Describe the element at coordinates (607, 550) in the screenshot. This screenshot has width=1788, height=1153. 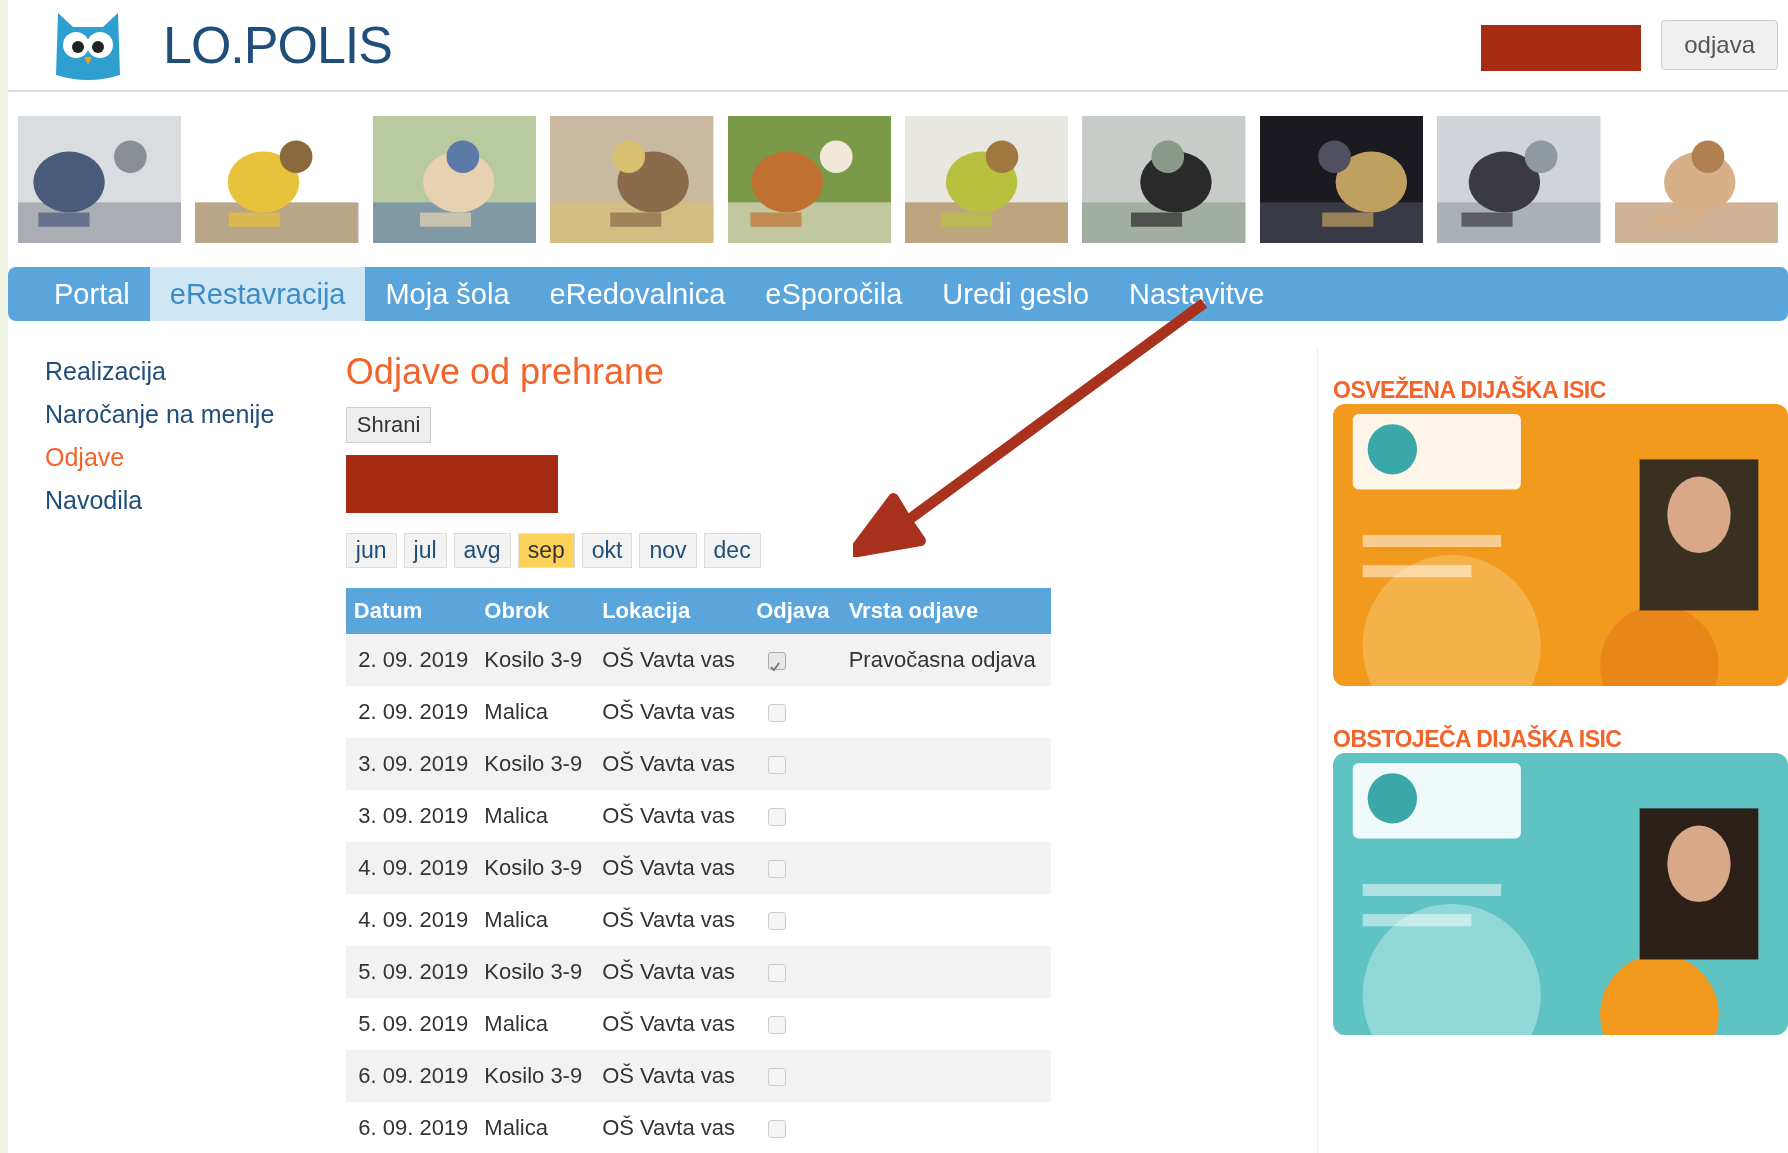
I see `month-button: okt` at that location.